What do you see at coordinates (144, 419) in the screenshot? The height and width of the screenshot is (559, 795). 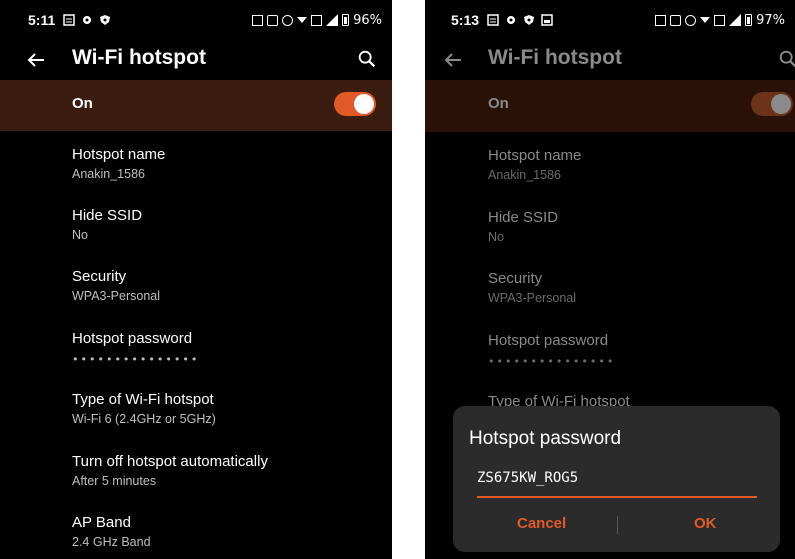 I see `item-subtitle: Wi-Fi 6 (2.4GHz or 5GHz)` at bounding box center [144, 419].